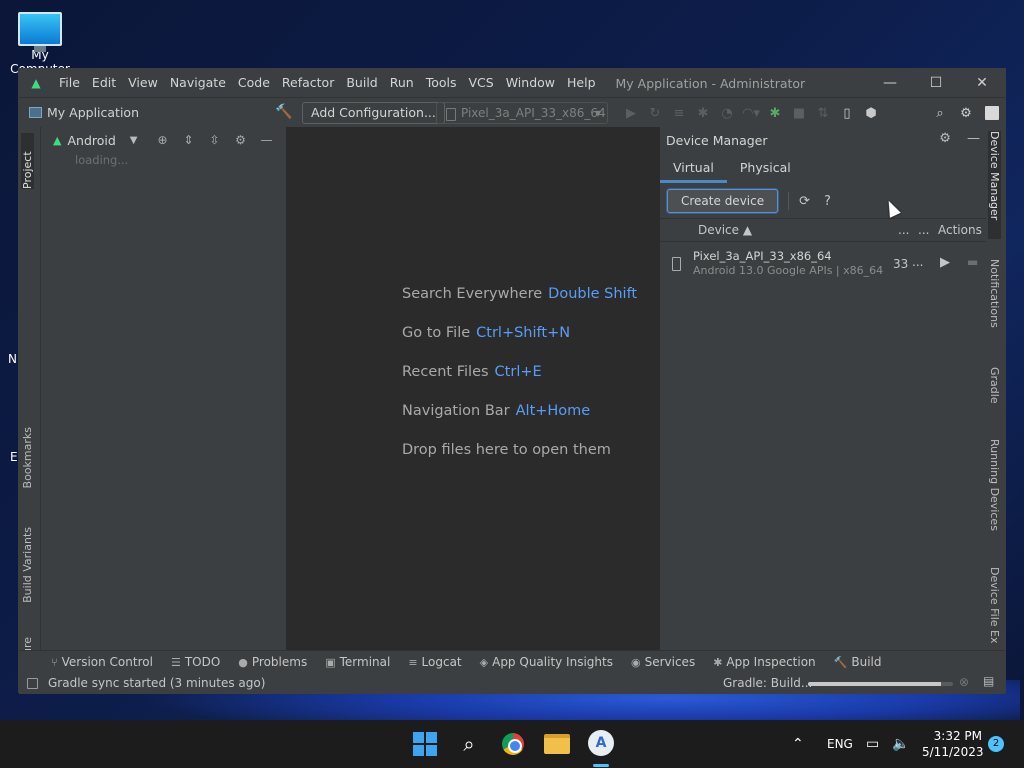 The width and height of the screenshot is (1024, 768). I want to click on tool-tab-project: Project, so click(27, 161).